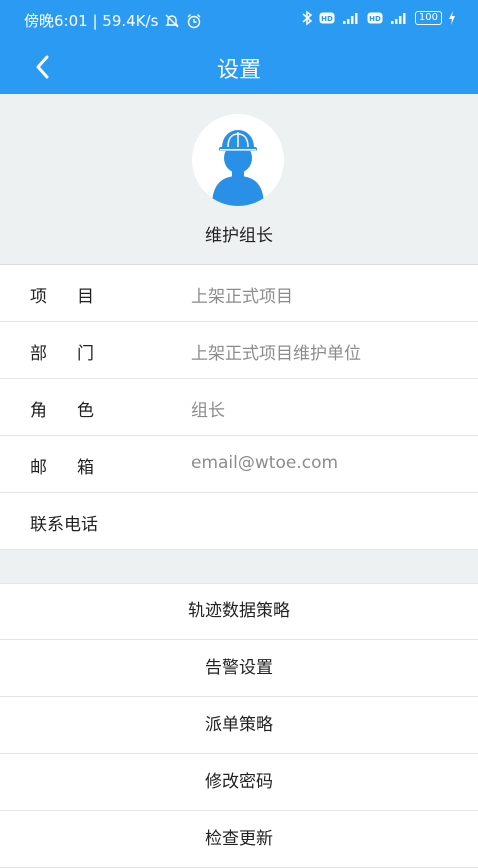 This screenshot has width=478, height=868. What do you see at coordinates (238, 168) in the screenshot?
I see `worker-avatar-icon` at bounding box center [238, 168].